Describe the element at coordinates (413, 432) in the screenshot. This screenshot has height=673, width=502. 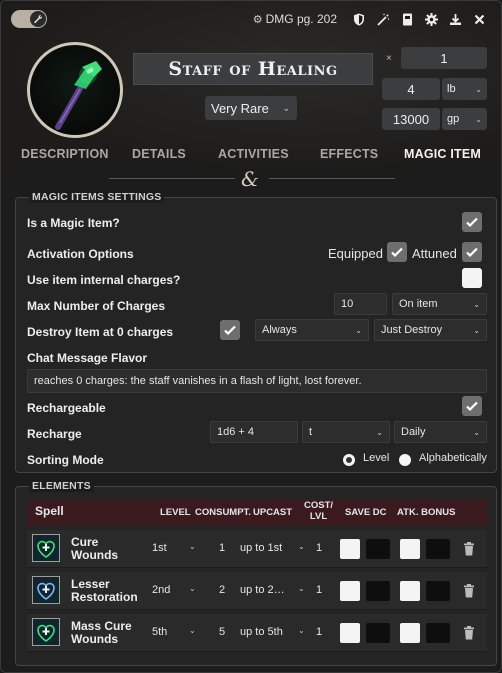
I see `recharge-time-value: Daily` at that location.